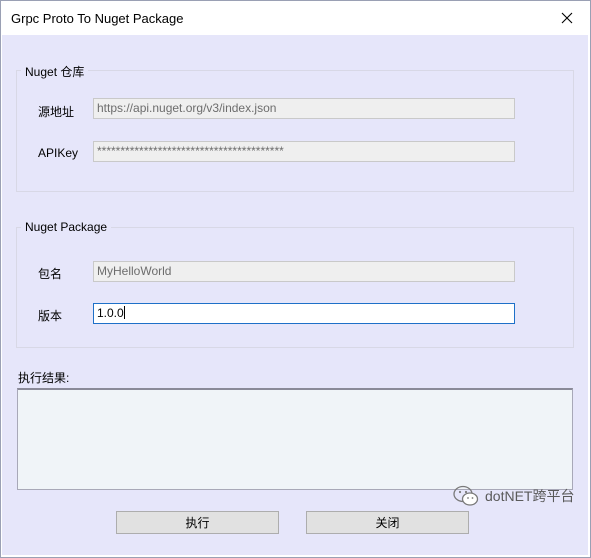 The height and width of the screenshot is (558, 591). Describe the element at coordinates (97, 18) in the screenshot. I see `window-title: Grpc Proto To Nuget Package` at that location.